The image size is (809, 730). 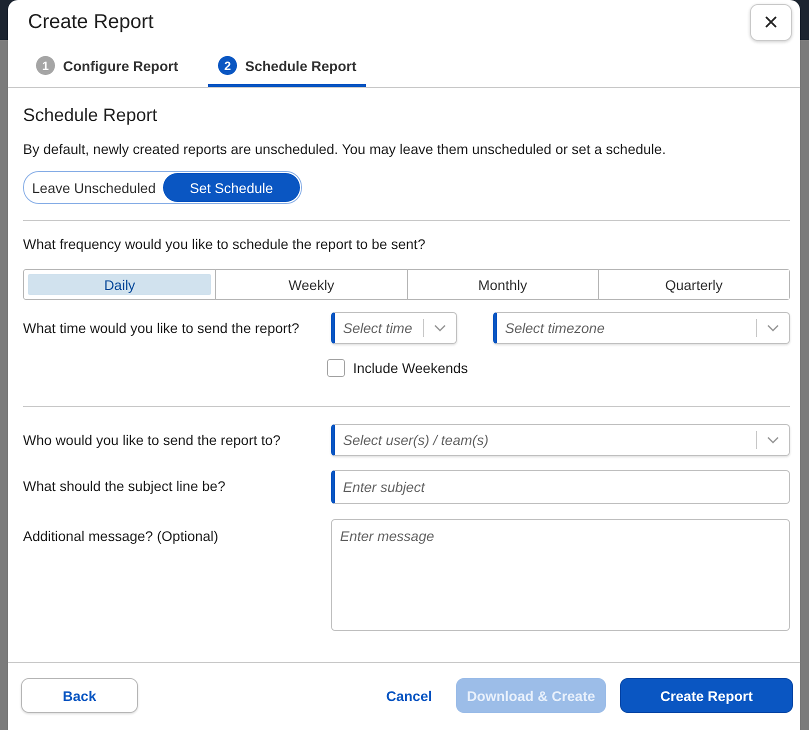 I want to click on section-description: By default, newly created reports are unscheduled. You may leave them unscheduled or set a schedule., so click(x=345, y=149).